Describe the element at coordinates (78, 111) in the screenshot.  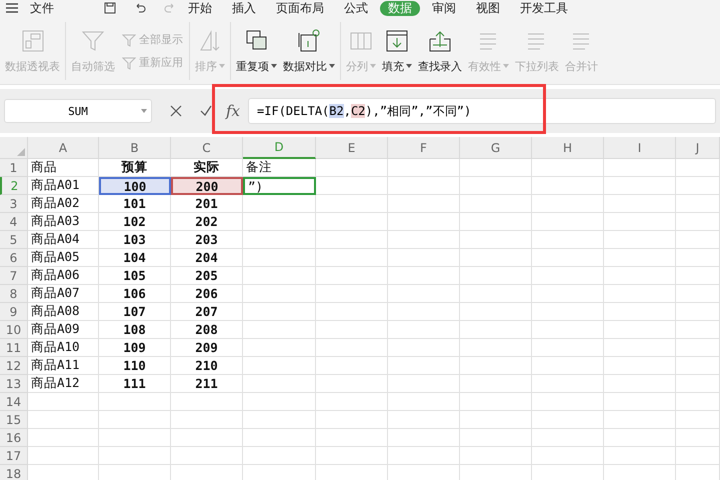
I see `name-box: SUM` at that location.